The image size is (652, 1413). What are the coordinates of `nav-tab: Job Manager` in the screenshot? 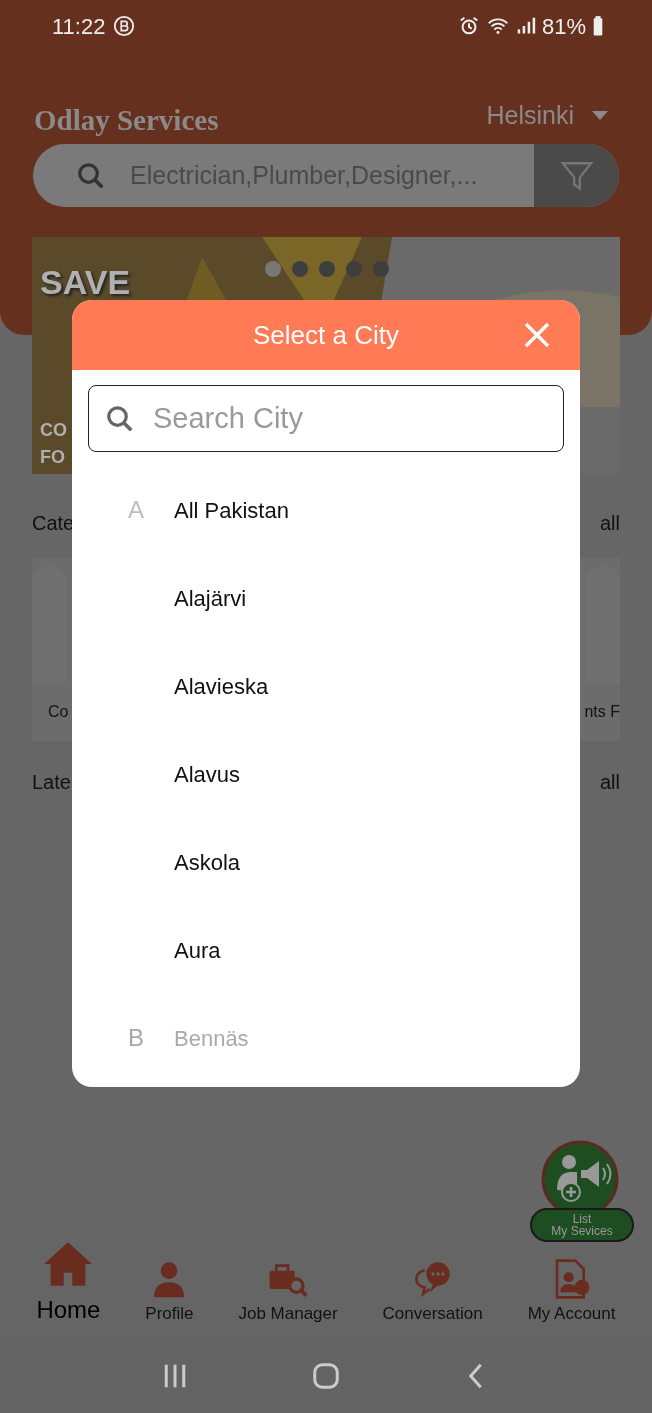 It's located at (288, 1293).